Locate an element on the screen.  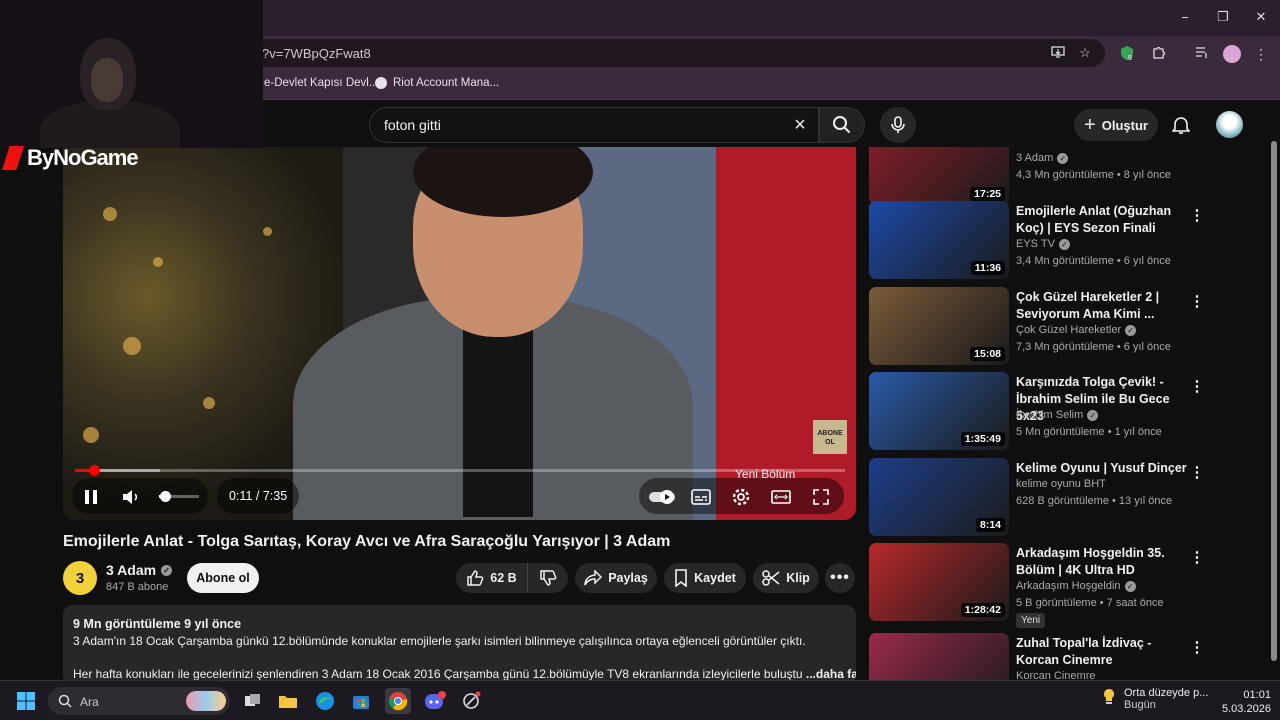
subtitles-button is located at coordinates (701, 497).